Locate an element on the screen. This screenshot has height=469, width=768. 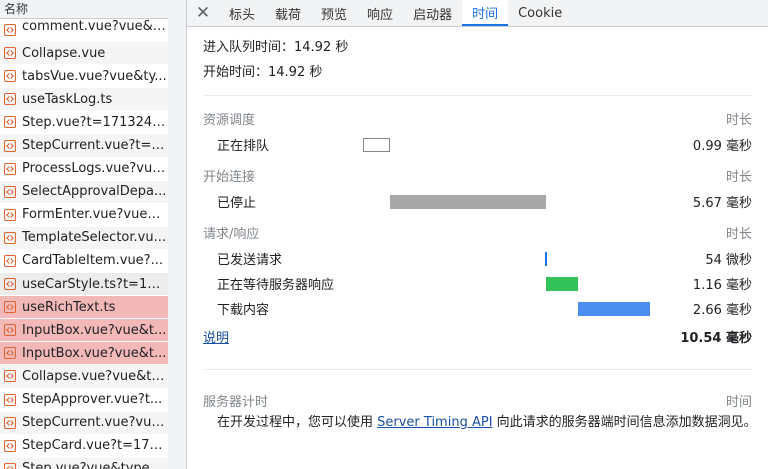
timing-section: 资源调度 时长 正在排队 0.99 毫秒 is located at coordinates (477, 133).